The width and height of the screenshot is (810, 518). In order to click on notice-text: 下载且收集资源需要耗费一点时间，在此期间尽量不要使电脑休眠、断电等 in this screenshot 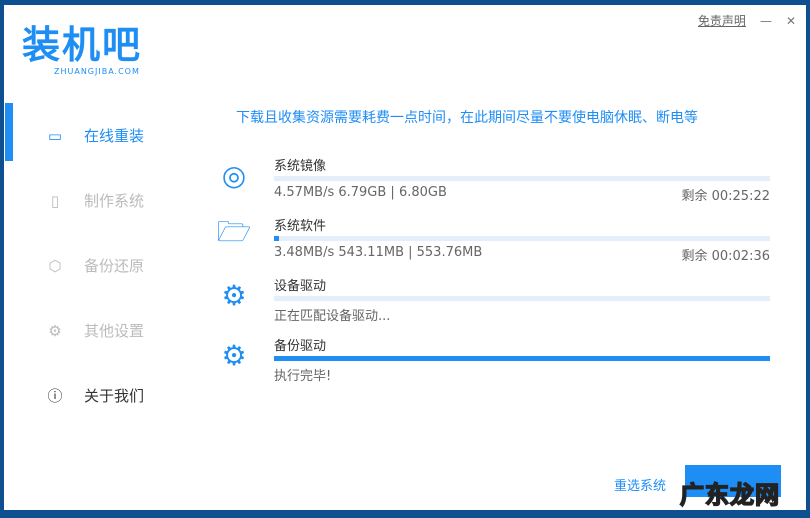, I will do `click(467, 118)`.